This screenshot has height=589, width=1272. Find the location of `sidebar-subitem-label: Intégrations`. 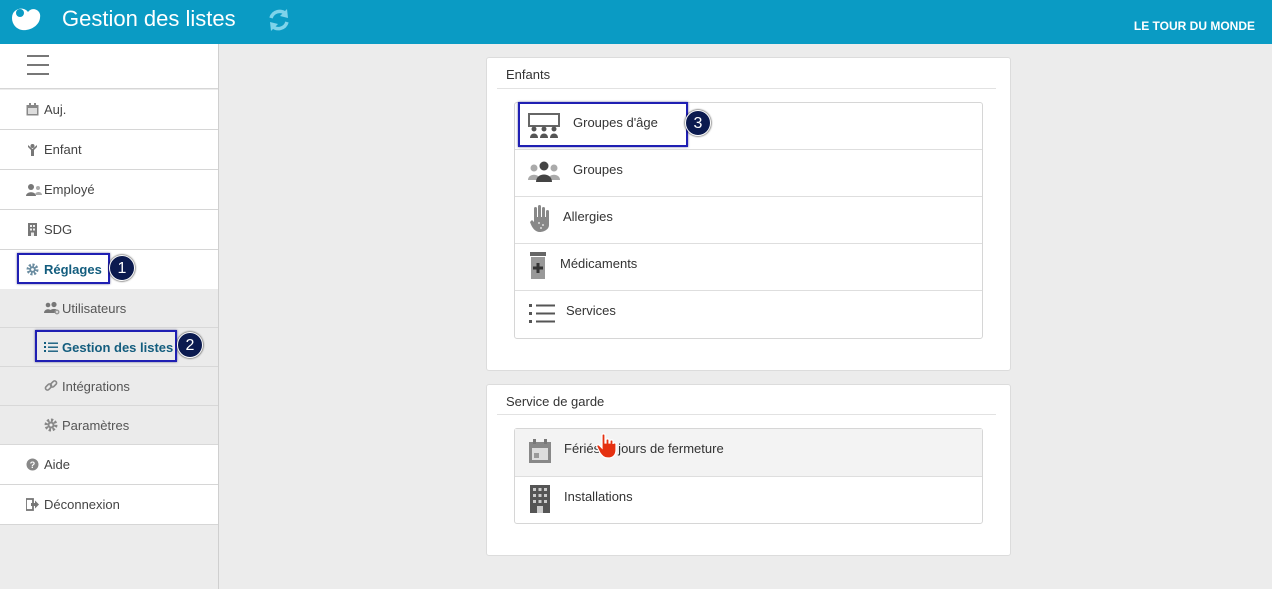

sidebar-subitem-label: Intégrations is located at coordinates (96, 386).